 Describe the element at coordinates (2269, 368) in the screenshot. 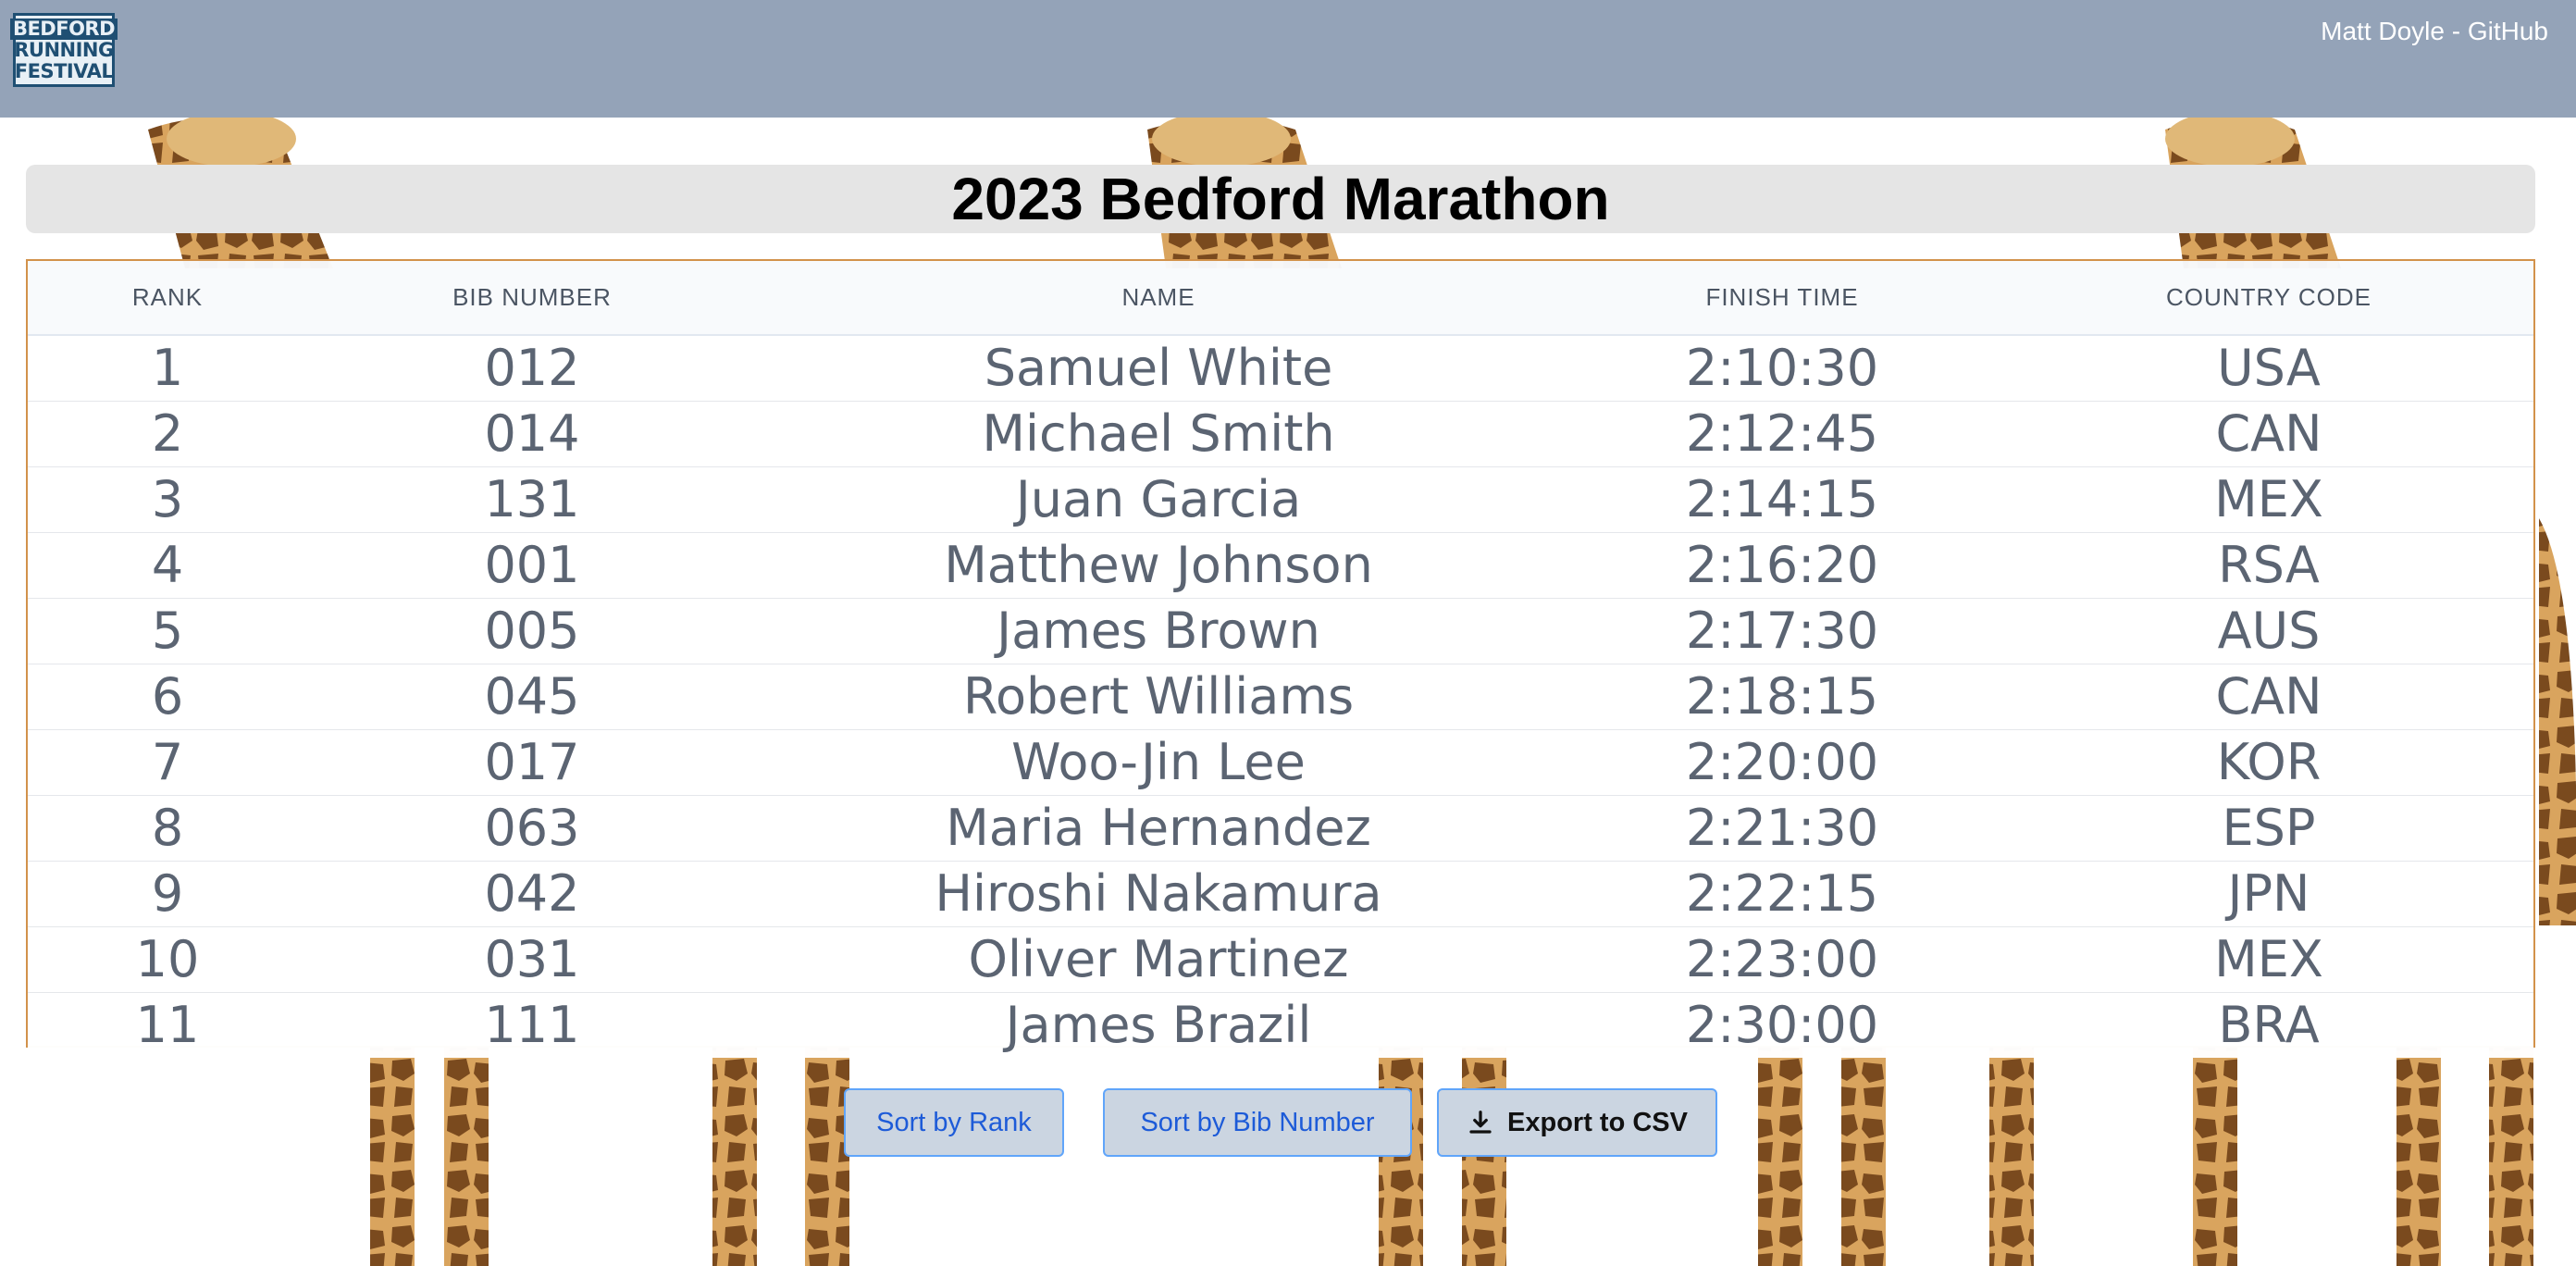

I see `cell-country: USA` at that location.